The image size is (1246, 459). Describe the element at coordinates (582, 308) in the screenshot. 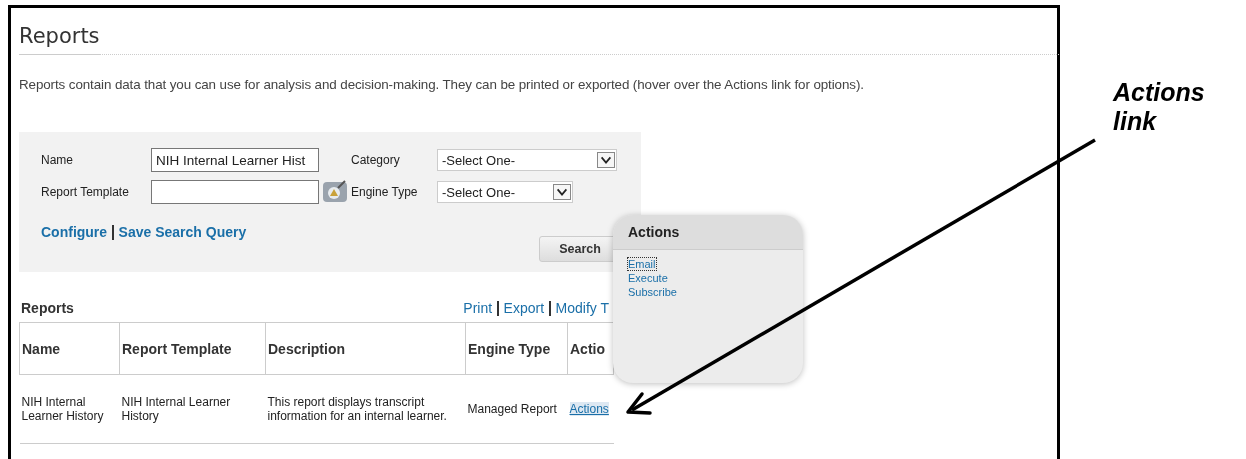

I see `toolbar-link: Modify T` at that location.